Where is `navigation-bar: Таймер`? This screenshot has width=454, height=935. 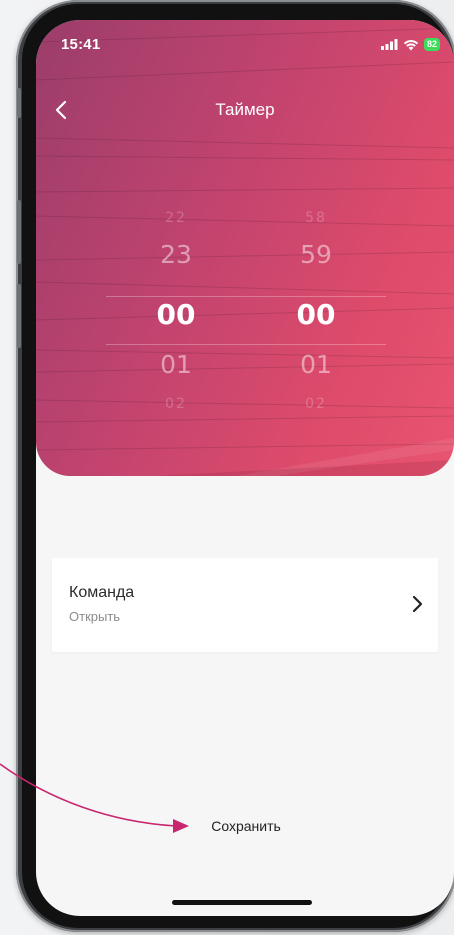
navigation-bar: Таймер is located at coordinates (245, 110).